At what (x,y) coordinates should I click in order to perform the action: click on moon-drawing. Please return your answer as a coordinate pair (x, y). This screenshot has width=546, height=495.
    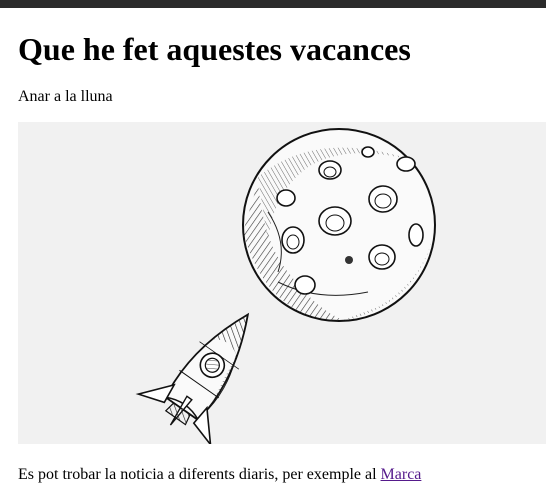
    Looking at the image, I should click on (339, 225).